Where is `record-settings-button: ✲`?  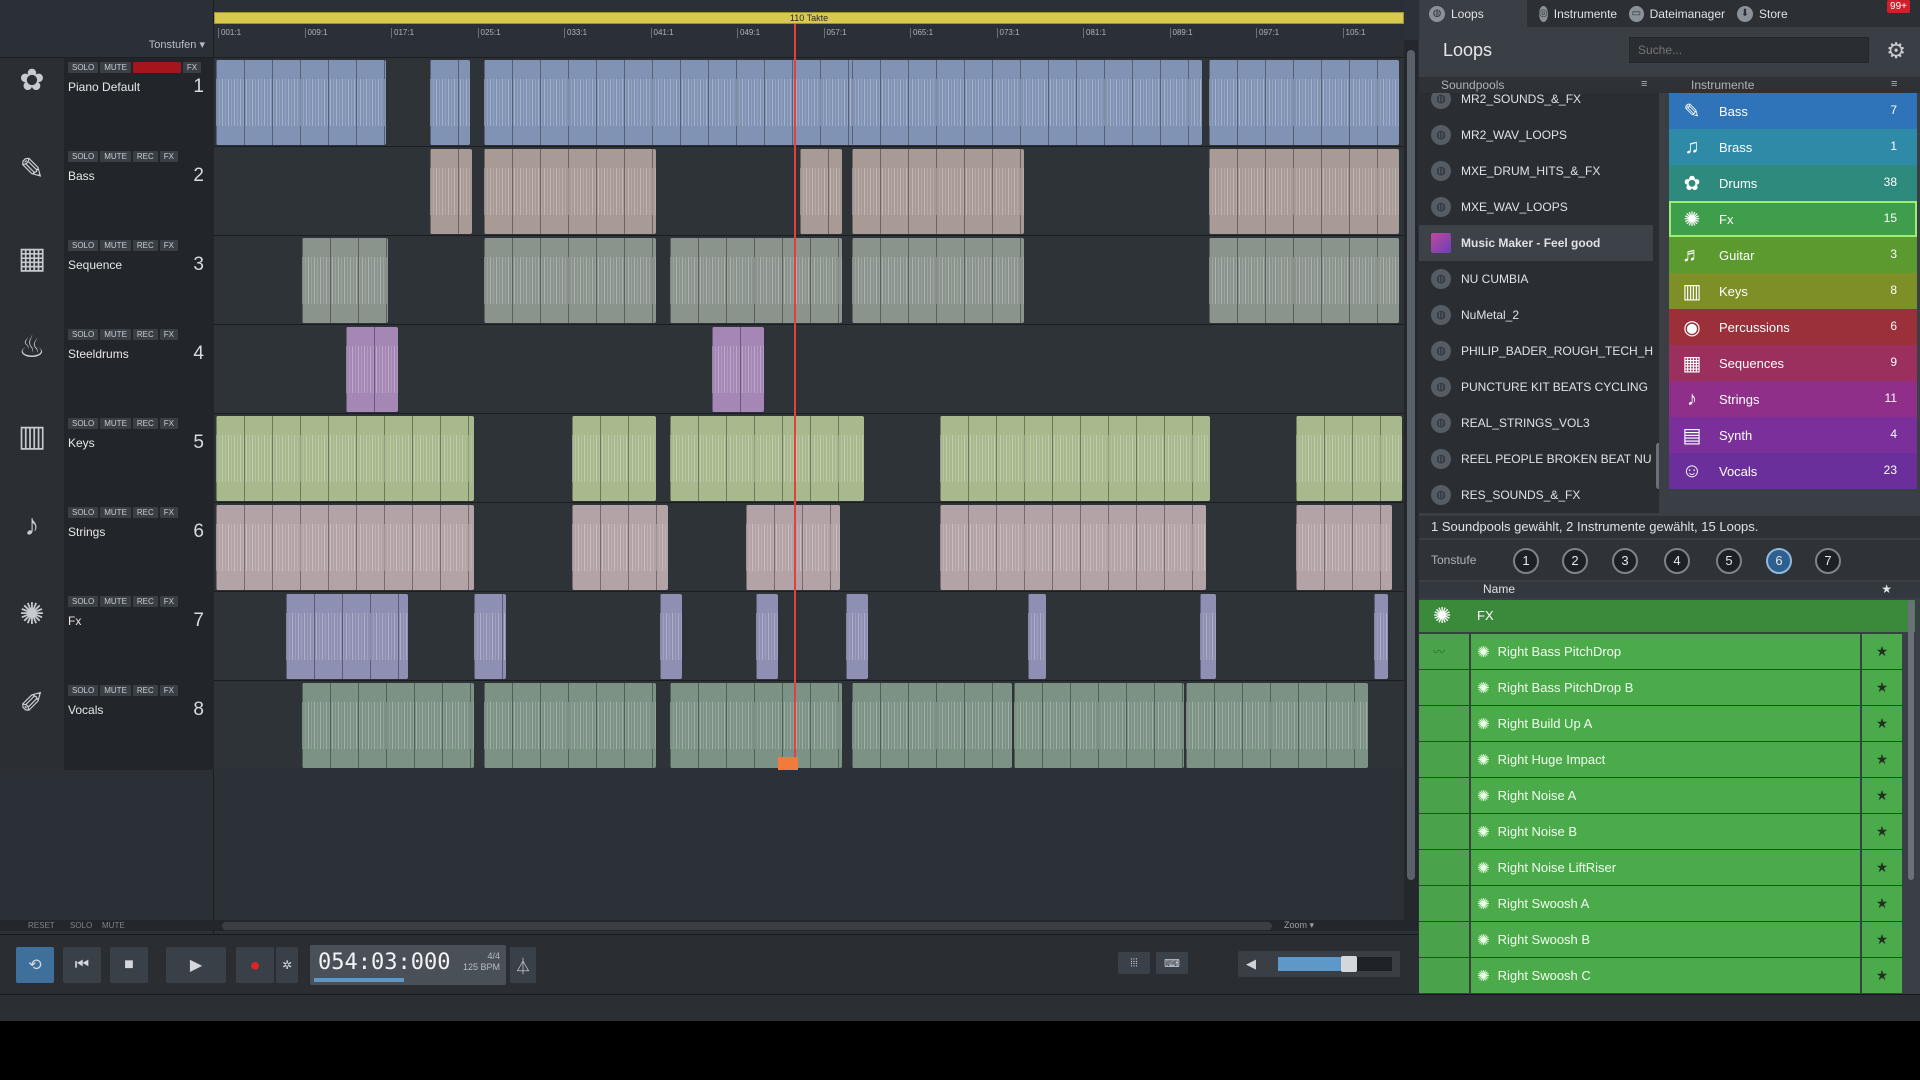
record-settings-button: ✲ is located at coordinates (287, 965).